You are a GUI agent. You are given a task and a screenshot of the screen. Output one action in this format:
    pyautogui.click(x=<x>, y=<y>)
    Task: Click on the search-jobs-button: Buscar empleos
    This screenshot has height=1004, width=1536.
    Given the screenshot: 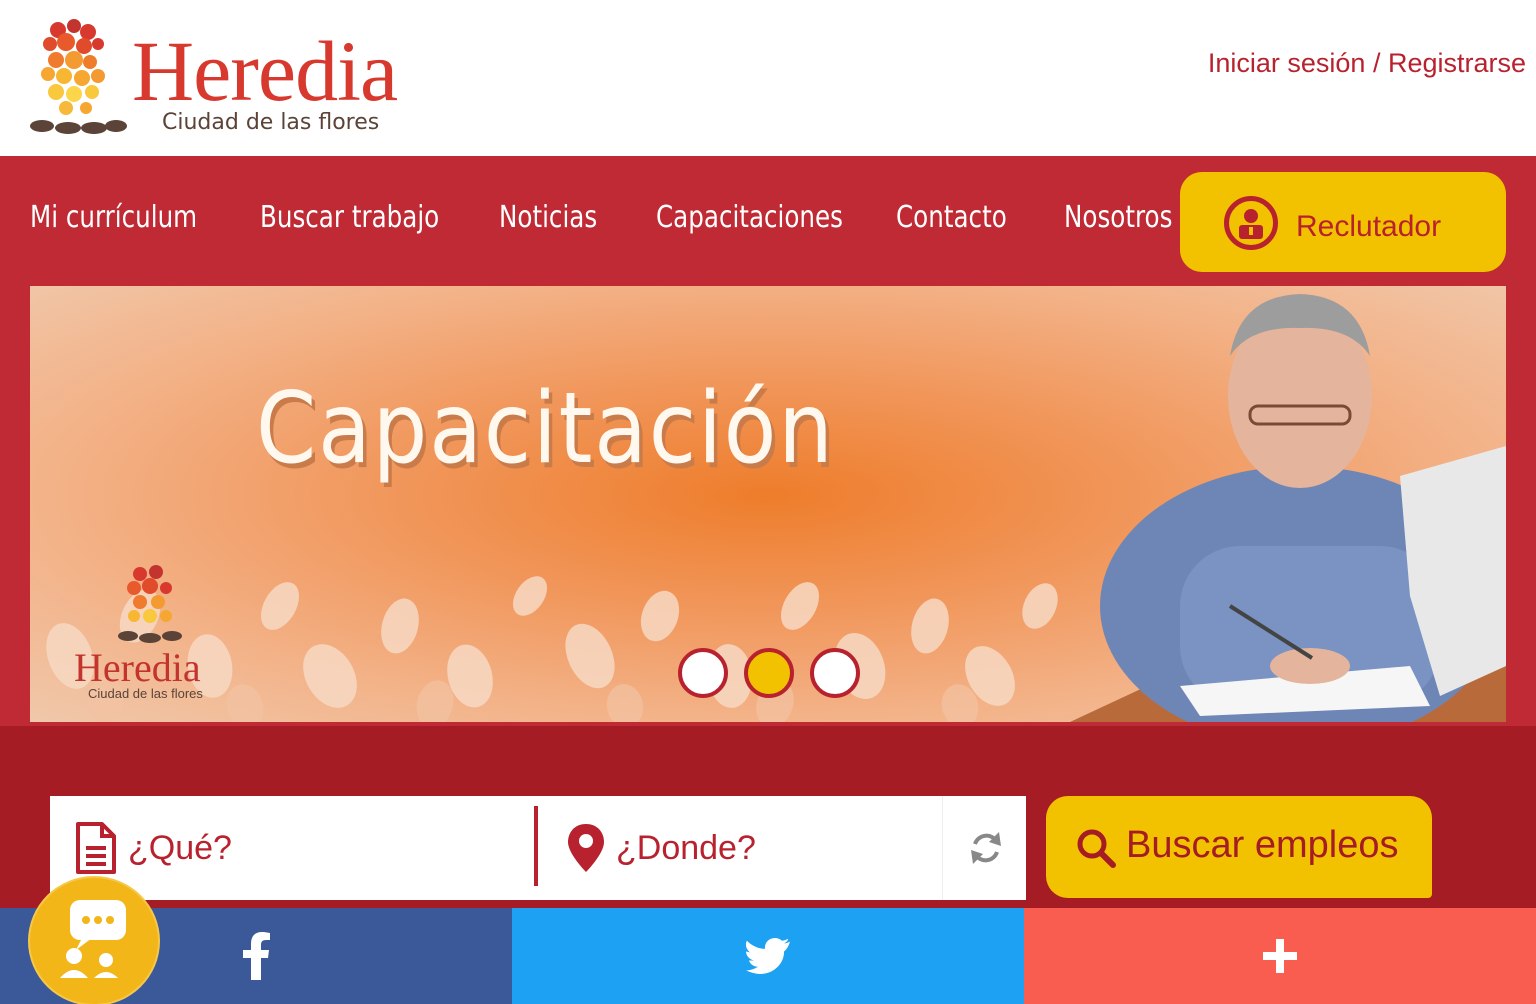 What is the action you would take?
    pyautogui.click(x=1239, y=847)
    